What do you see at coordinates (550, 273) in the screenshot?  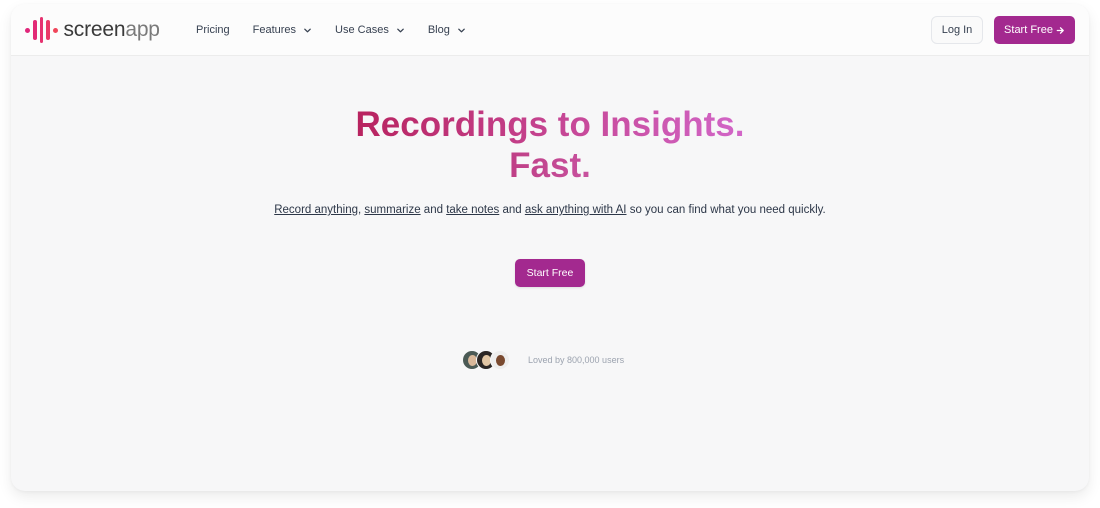 I see `start-free-hero-button: Start Free` at bounding box center [550, 273].